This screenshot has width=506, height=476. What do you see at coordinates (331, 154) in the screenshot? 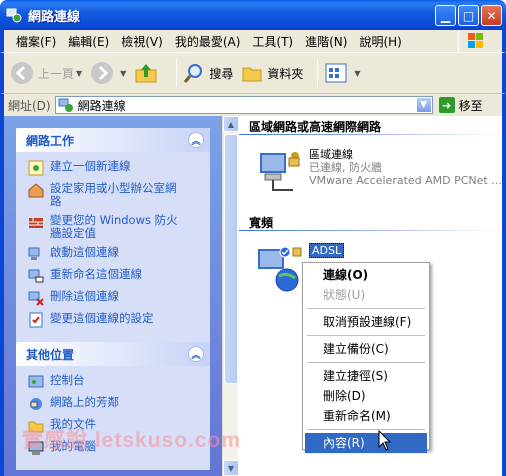
I see `lan-connection-name: 區域連線` at bounding box center [331, 154].